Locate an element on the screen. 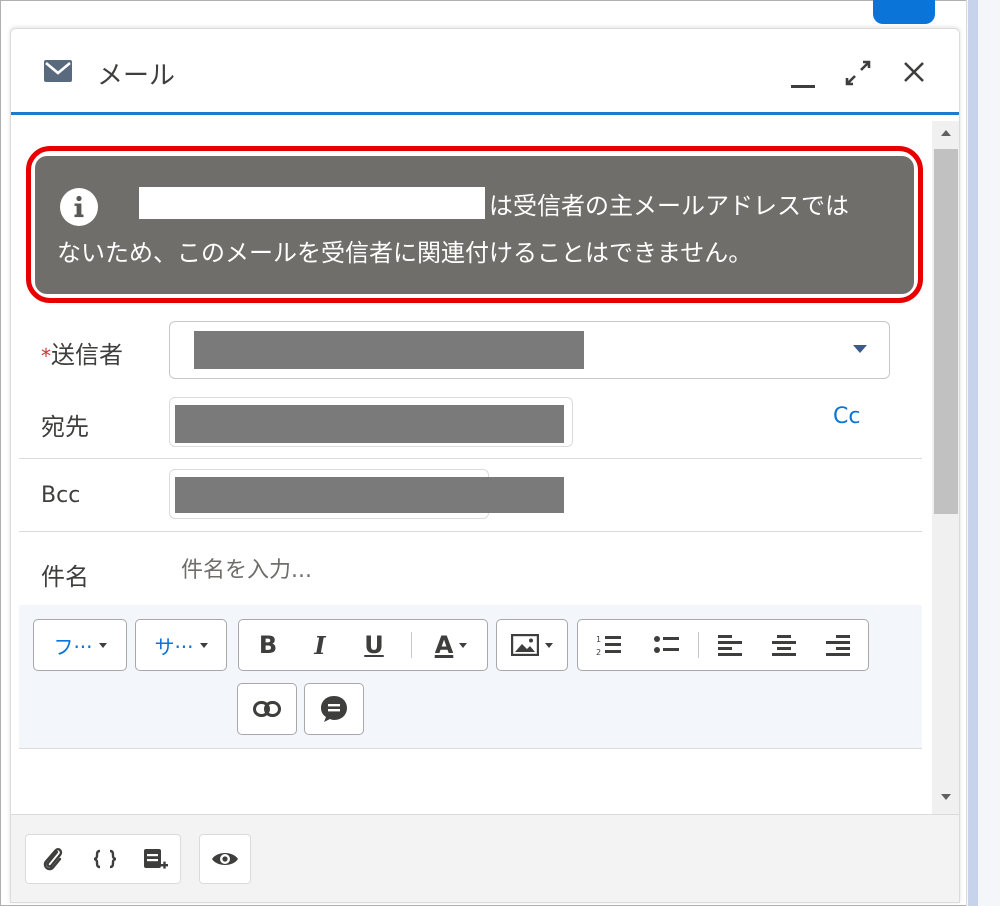 The width and height of the screenshot is (1000, 906). expand-icon is located at coordinates (858, 73).